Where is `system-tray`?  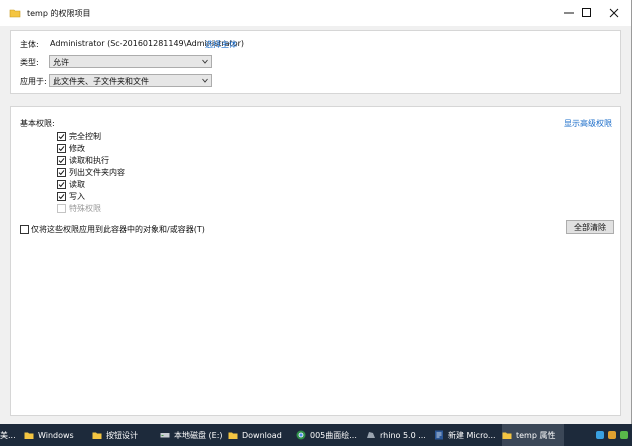 system-tray is located at coordinates (612, 435).